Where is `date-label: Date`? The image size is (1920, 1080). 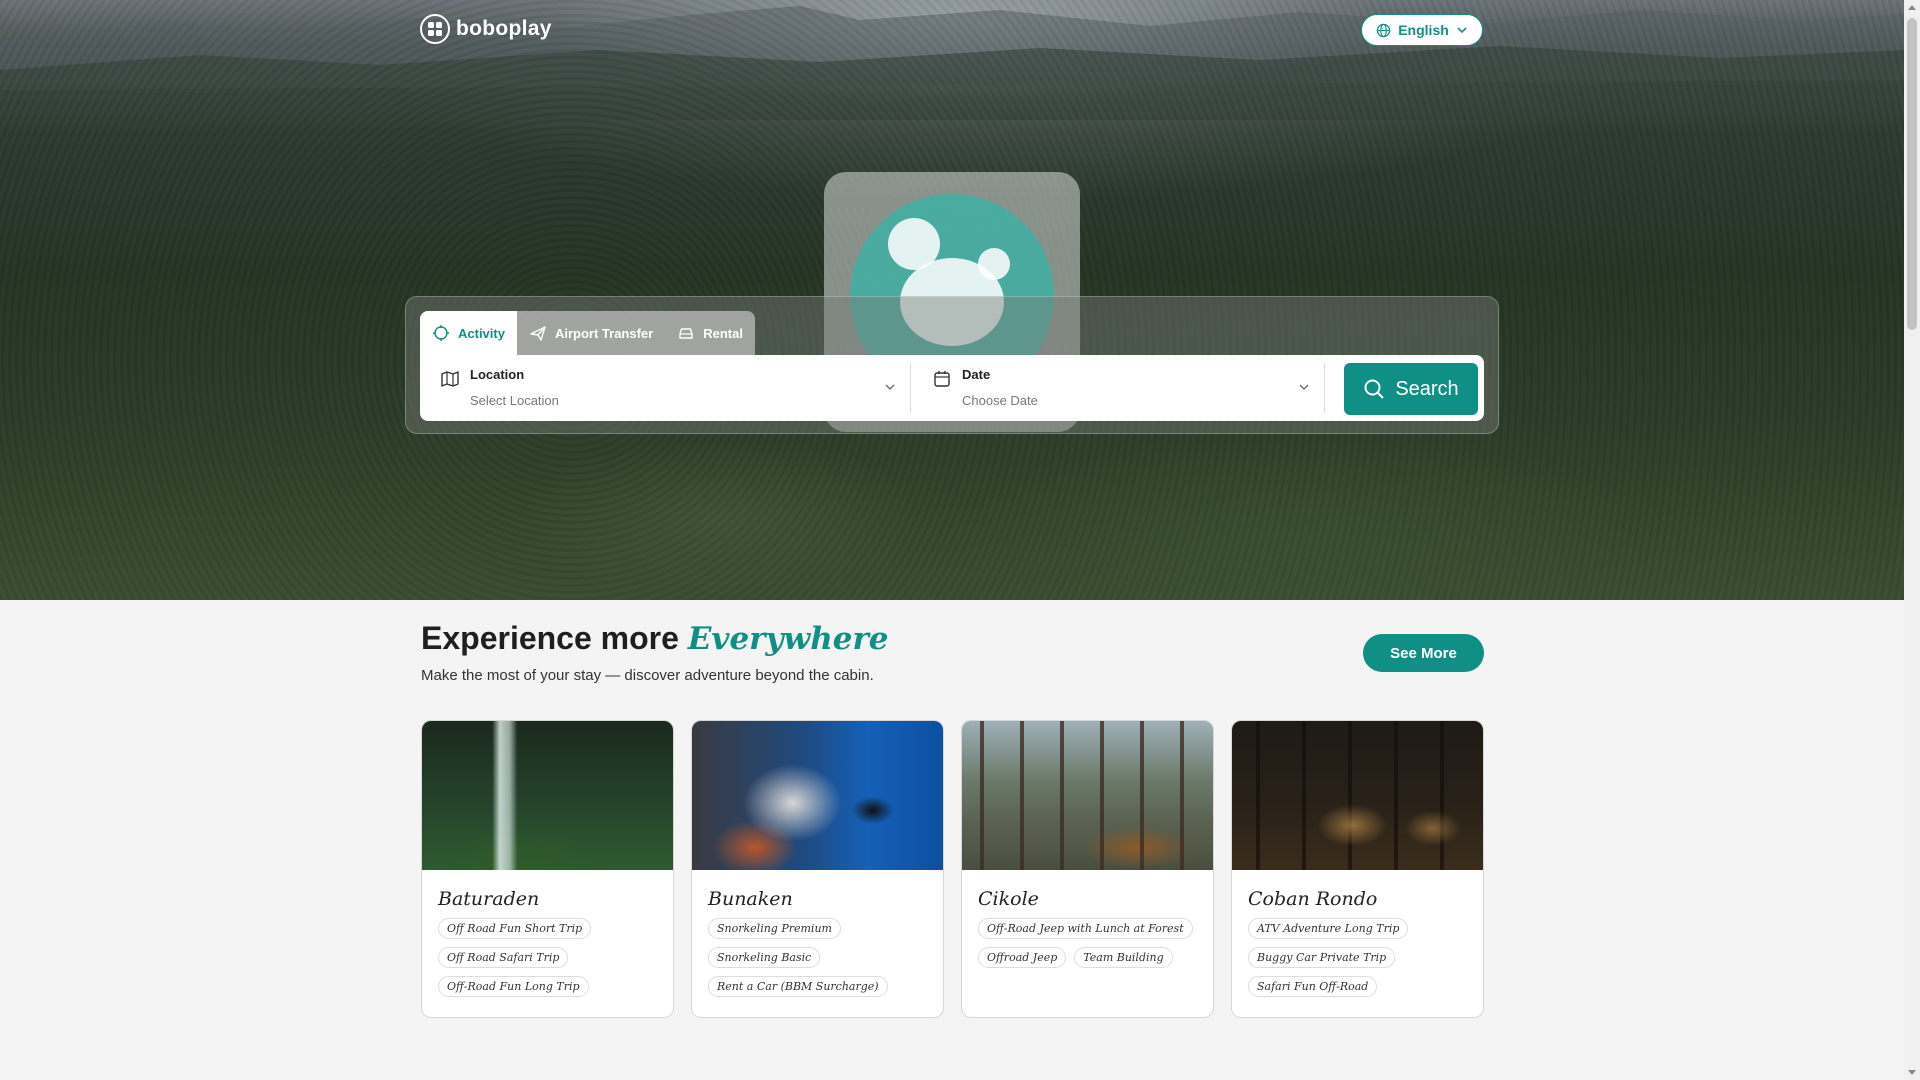 date-label: Date is located at coordinates (976, 374).